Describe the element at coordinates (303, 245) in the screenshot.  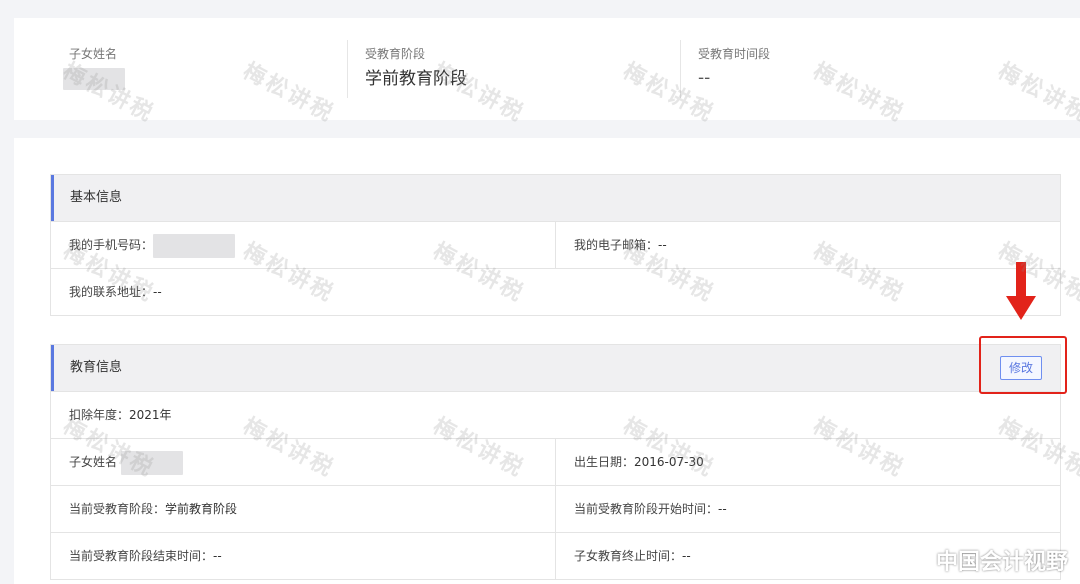
I see `phone-cell: 我的手机号码：` at that location.